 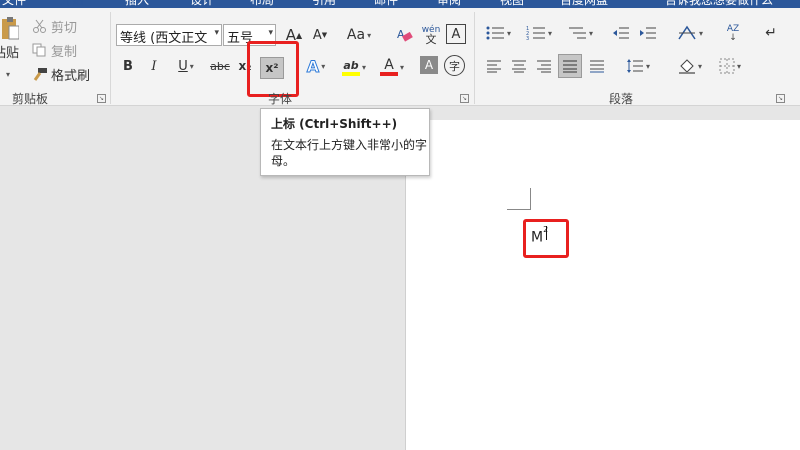 I want to click on increase-indent-button, so click(x=648, y=33).